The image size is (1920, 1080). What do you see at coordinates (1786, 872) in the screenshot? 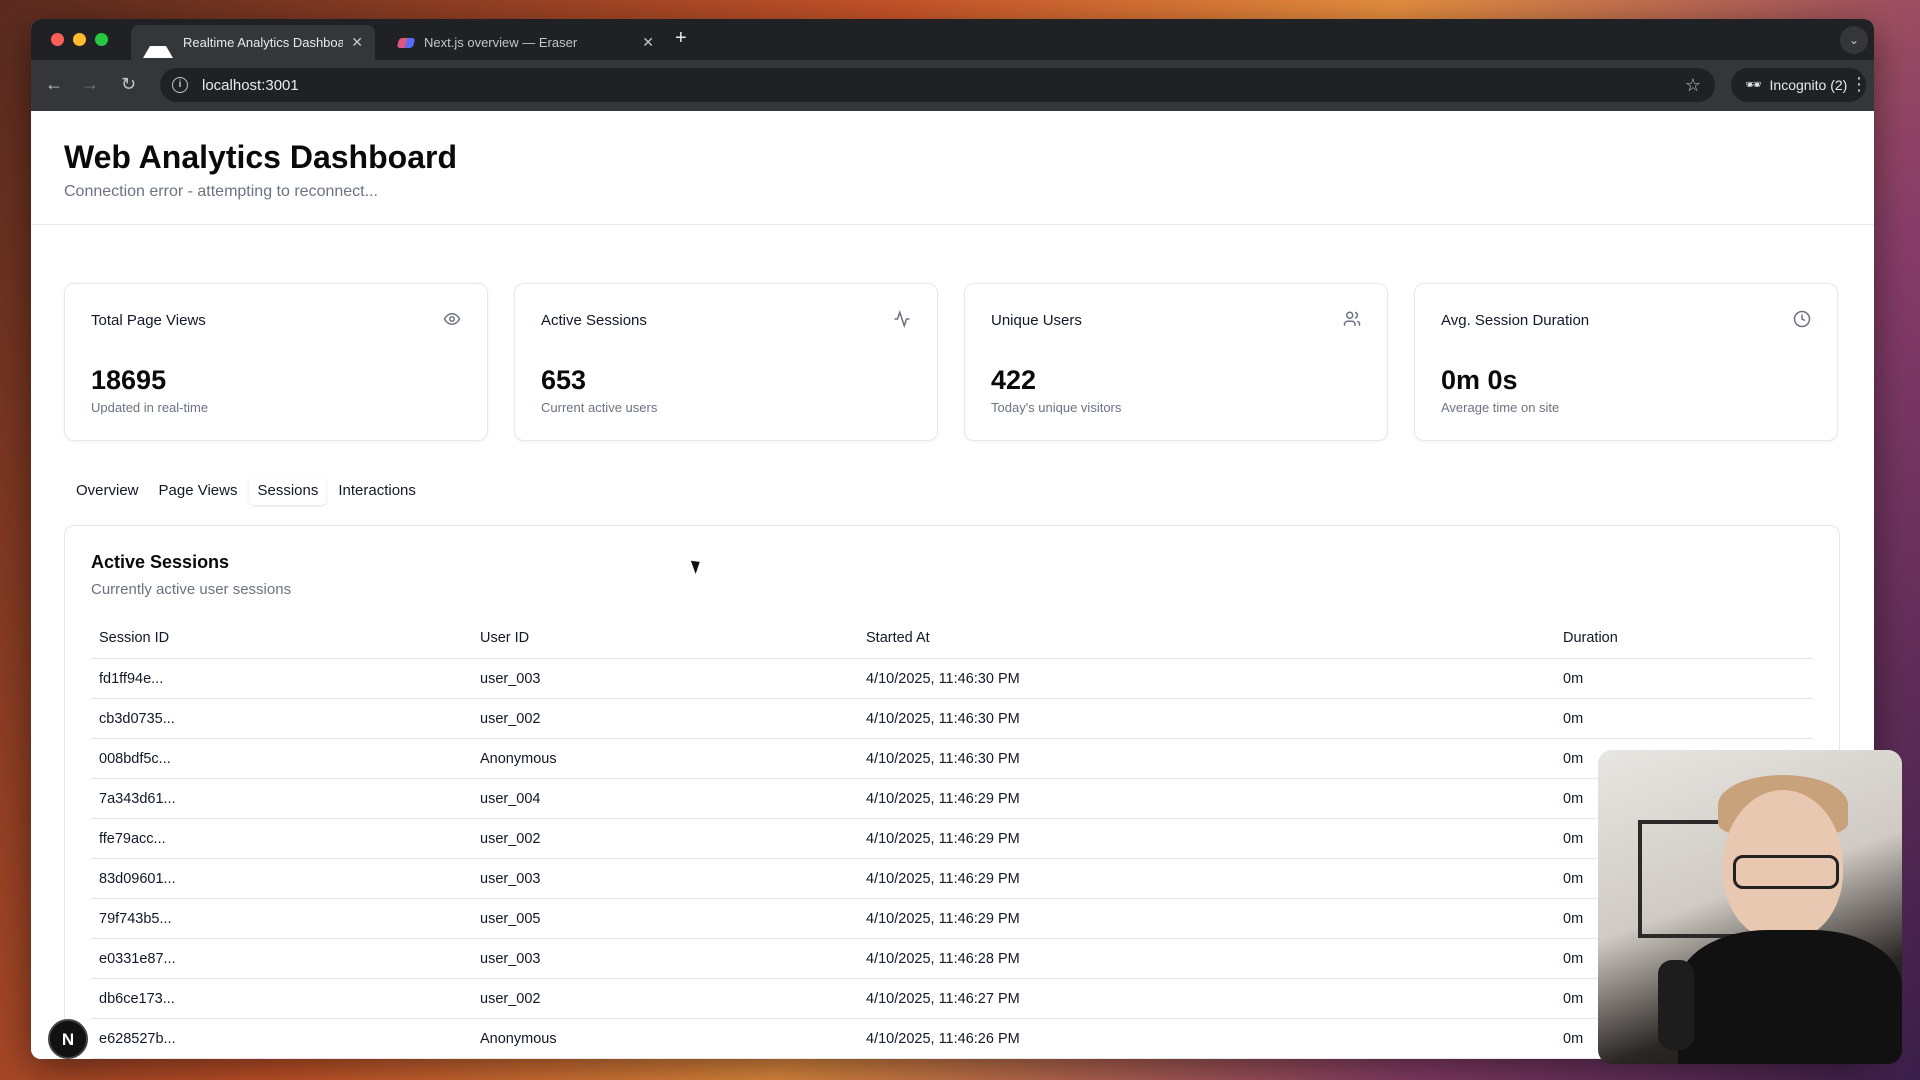
I see `webcam-glasses` at bounding box center [1786, 872].